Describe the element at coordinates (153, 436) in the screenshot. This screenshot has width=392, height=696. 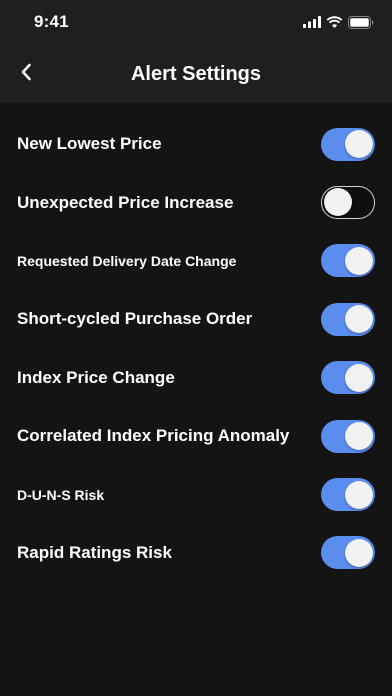
I see `alert-label: Correlated Index Pricing Anomaly` at that location.